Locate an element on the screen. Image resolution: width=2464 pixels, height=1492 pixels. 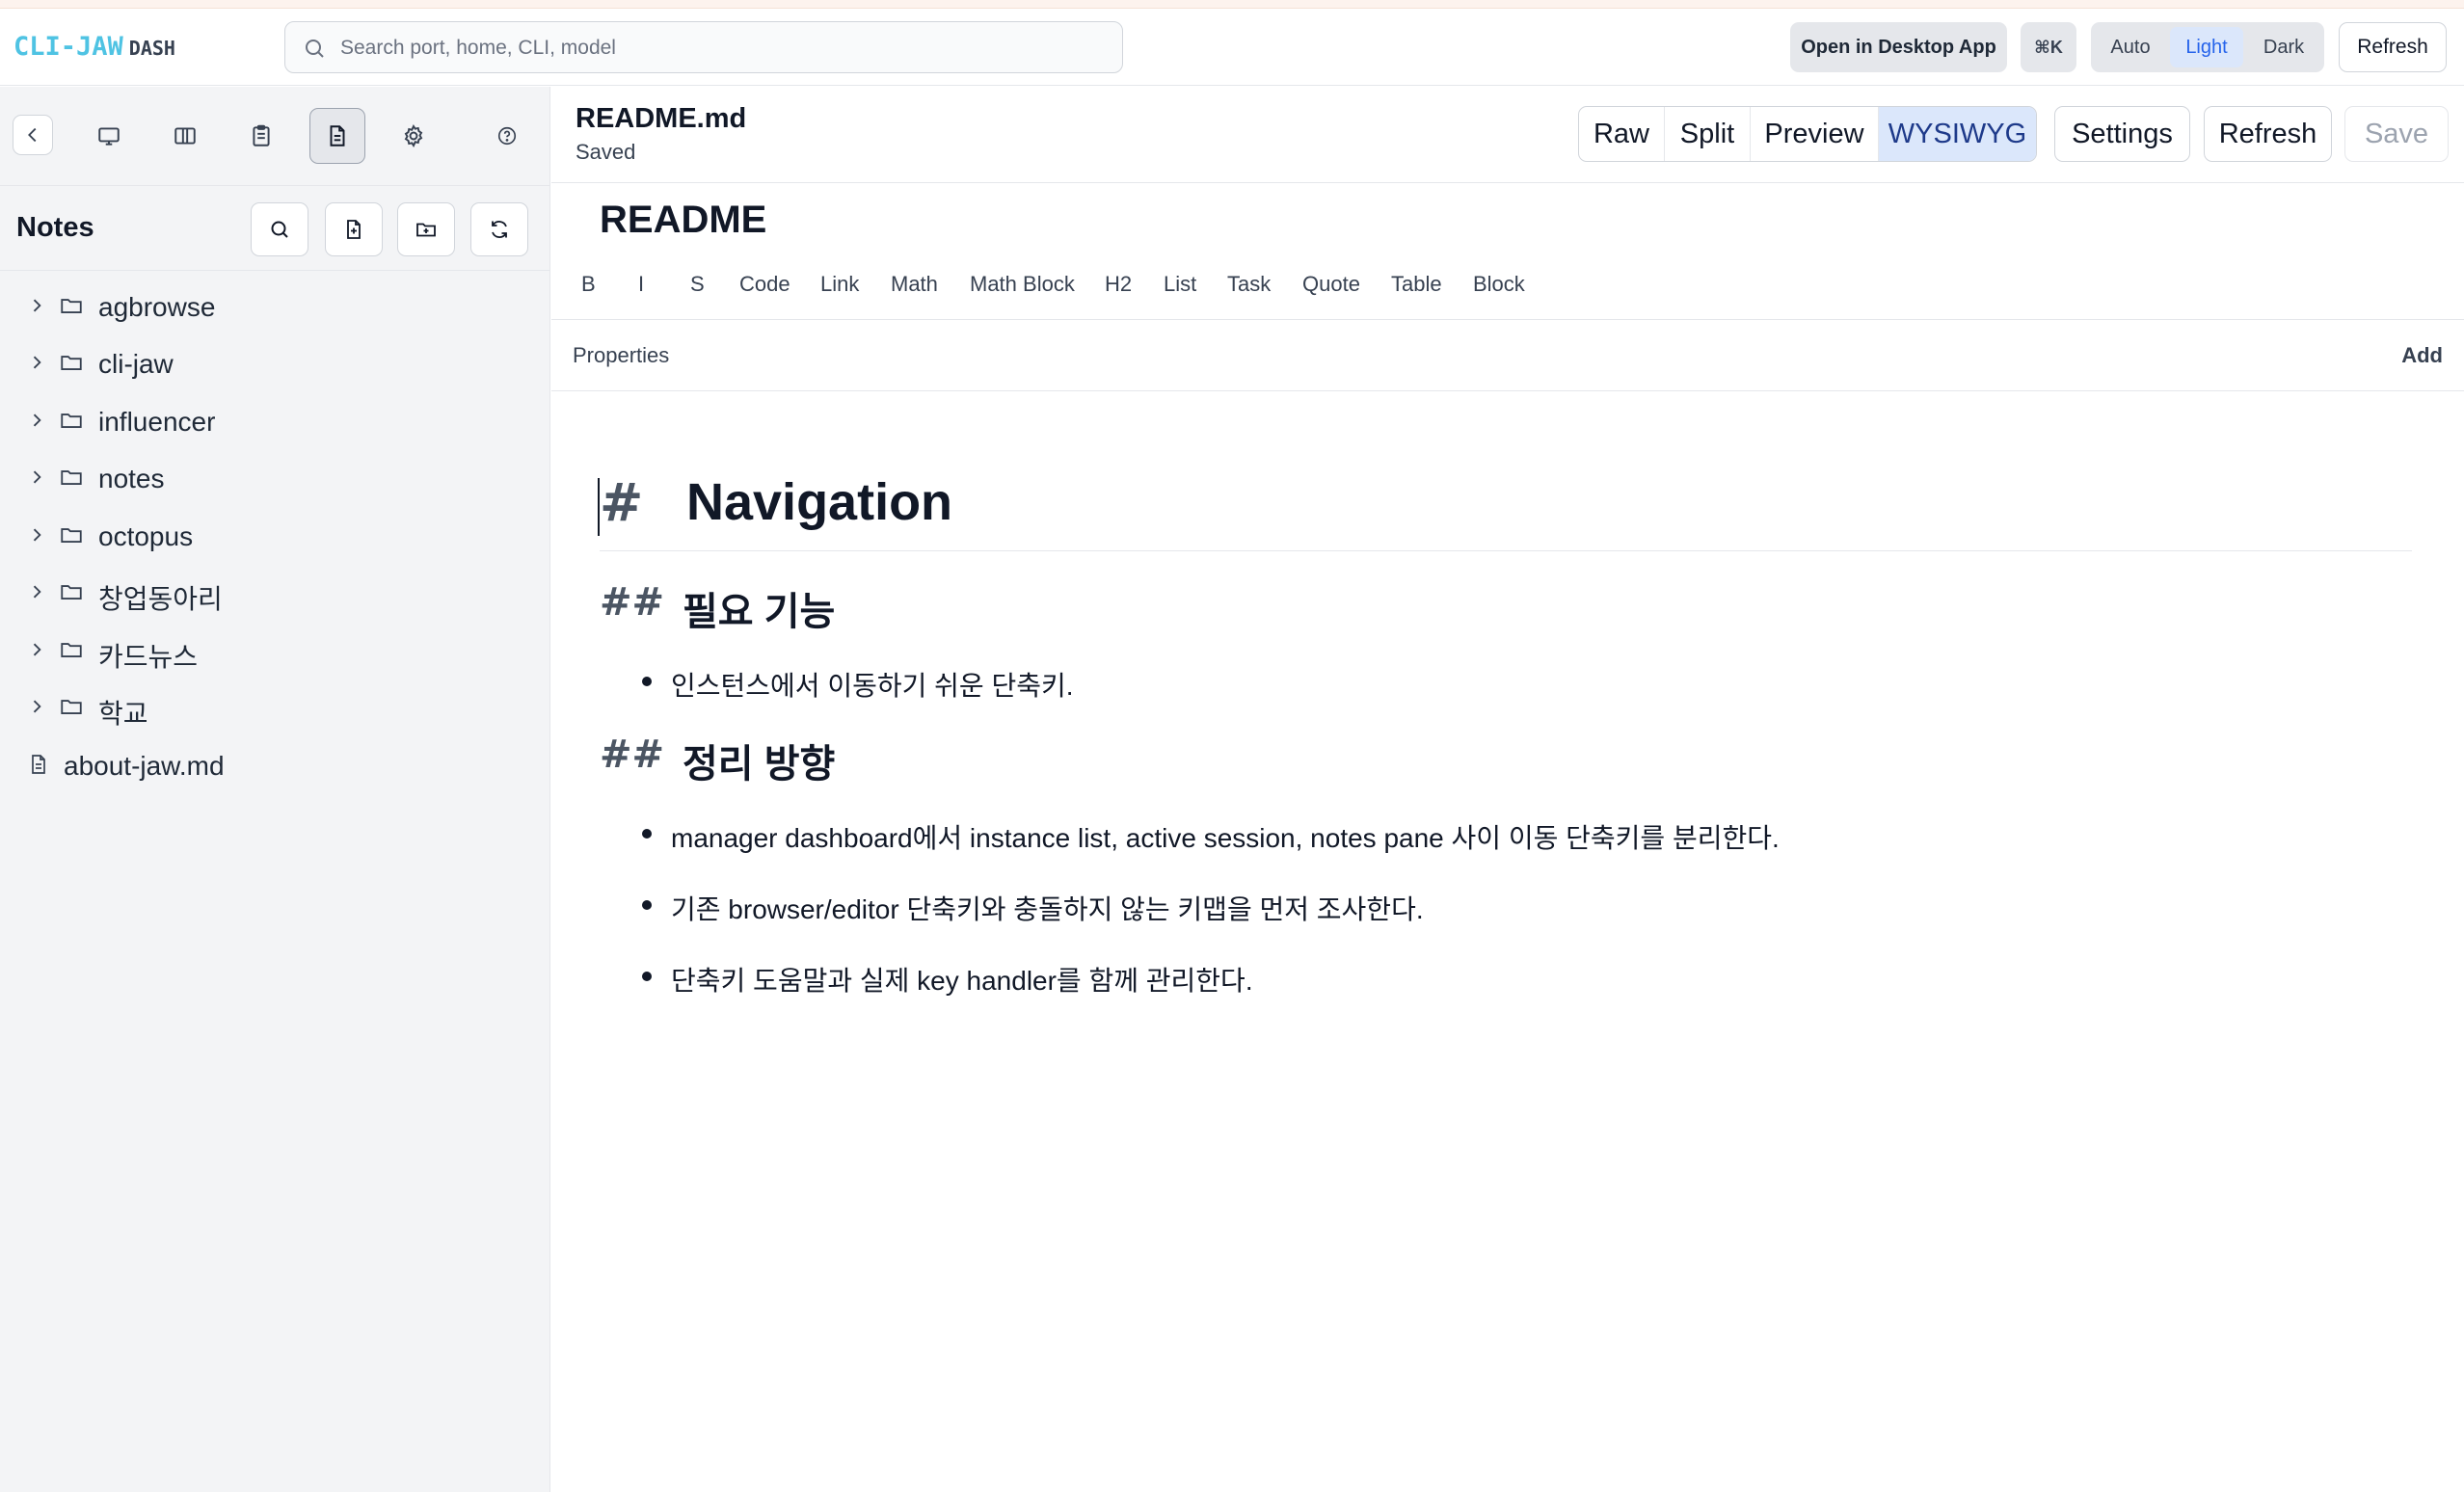
new-folder-button is located at coordinates (426, 229).